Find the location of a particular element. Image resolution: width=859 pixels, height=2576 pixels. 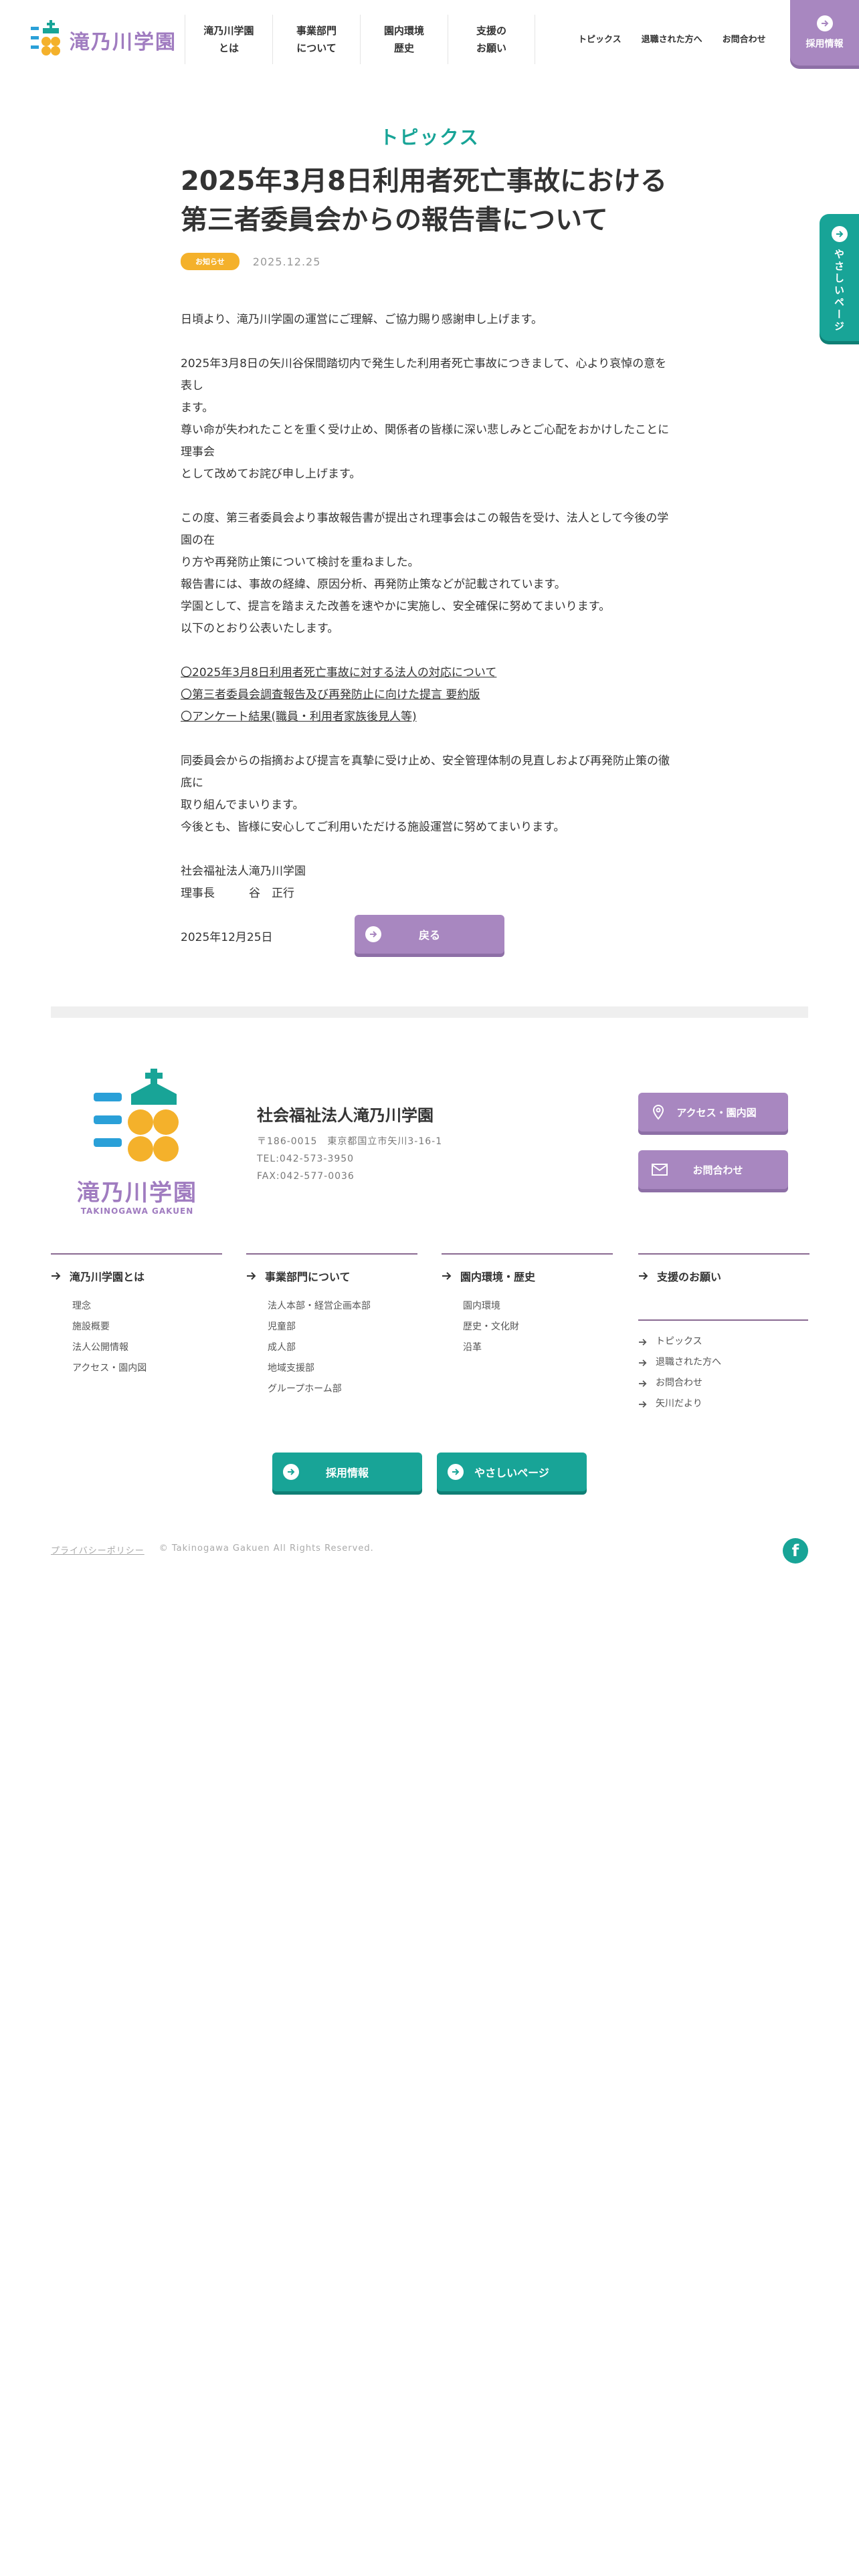

map-pin-icon is located at coordinates (658, 1112).